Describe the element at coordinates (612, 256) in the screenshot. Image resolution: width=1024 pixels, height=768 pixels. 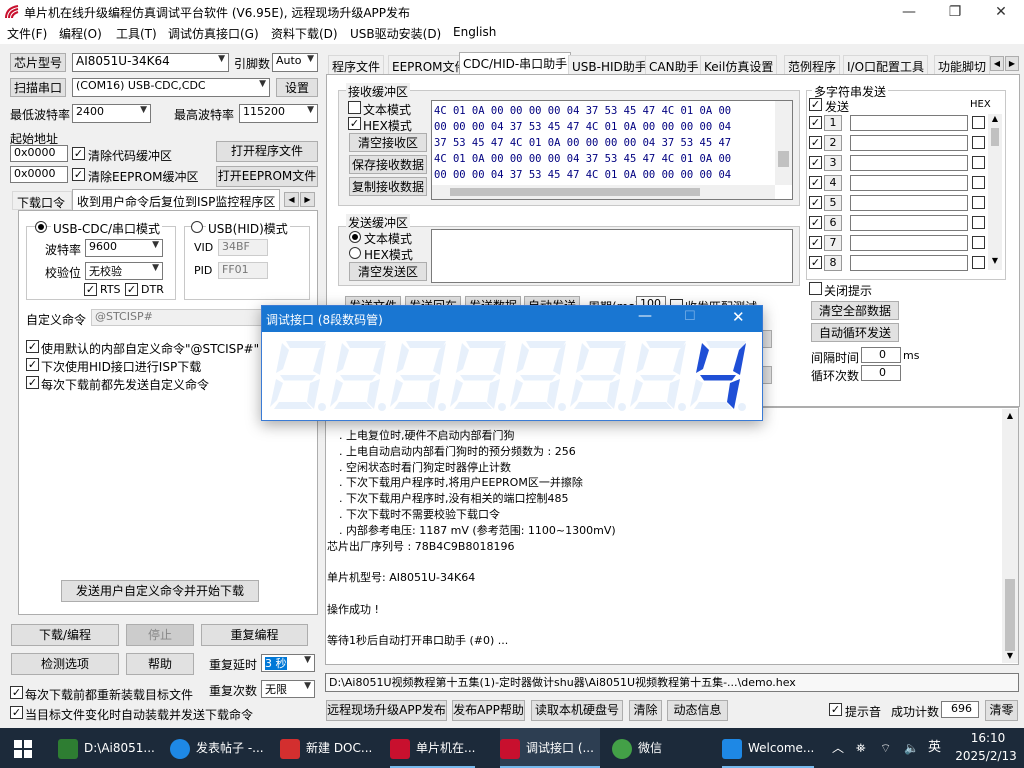
I see `send-textarea` at that location.